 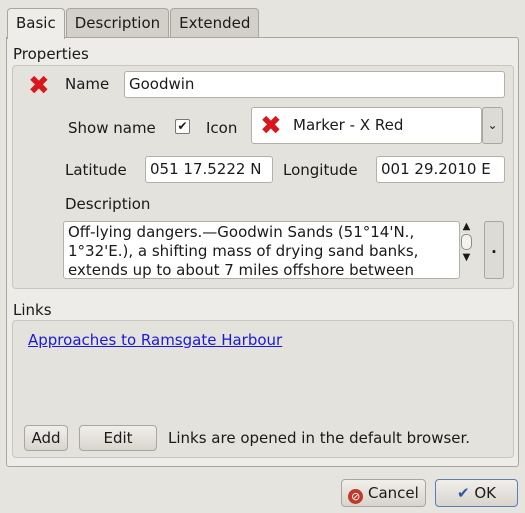 What do you see at coordinates (46, 438) in the screenshot?
I see `add-link-button: Add` at bounding box center [46, 438].